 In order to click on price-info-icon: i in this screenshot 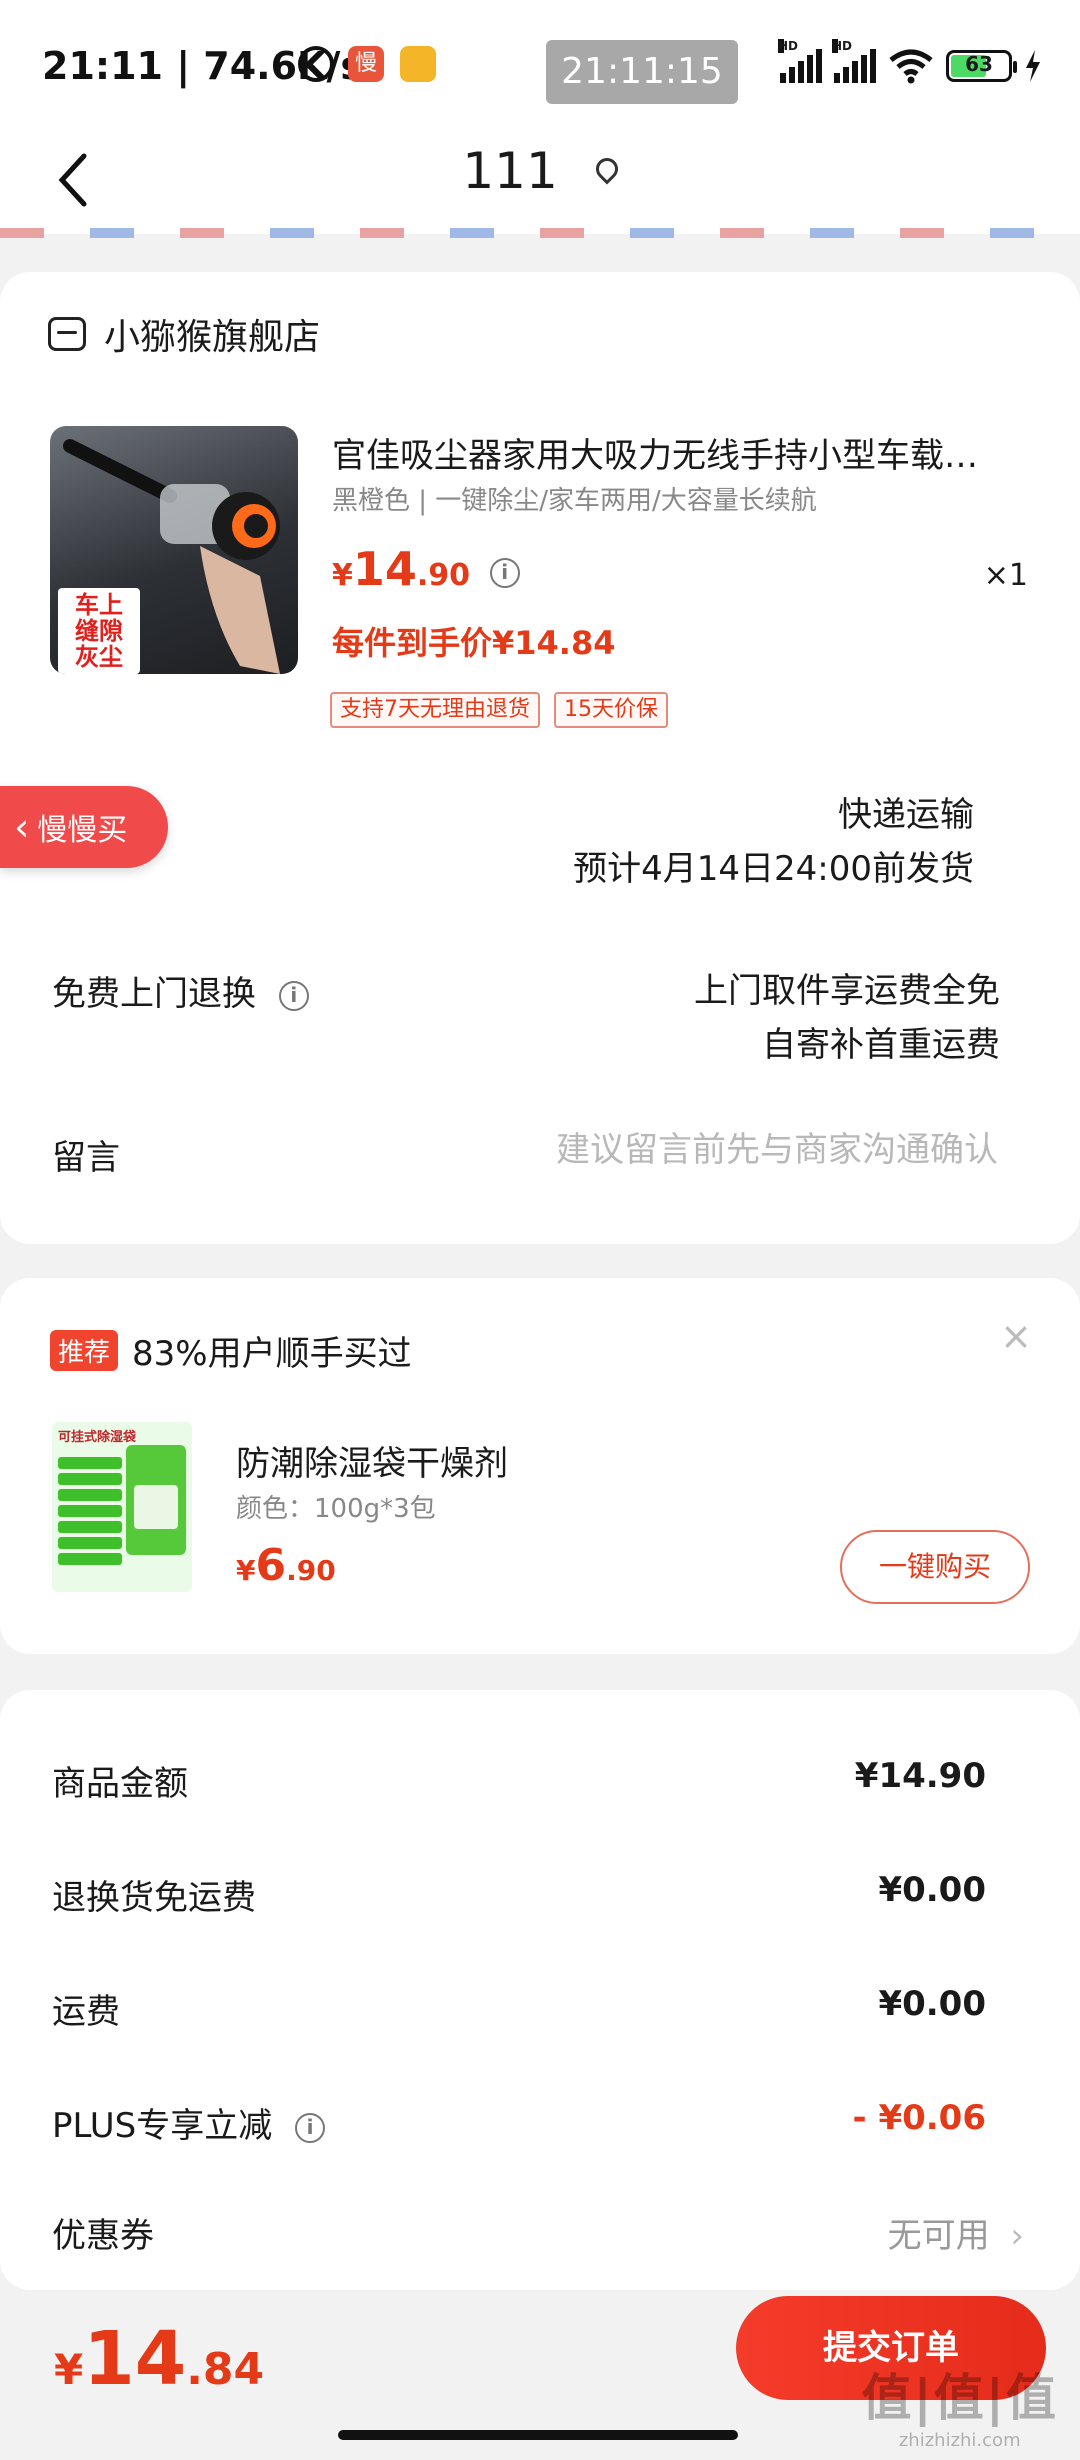, I will do `click(504, 572)`.